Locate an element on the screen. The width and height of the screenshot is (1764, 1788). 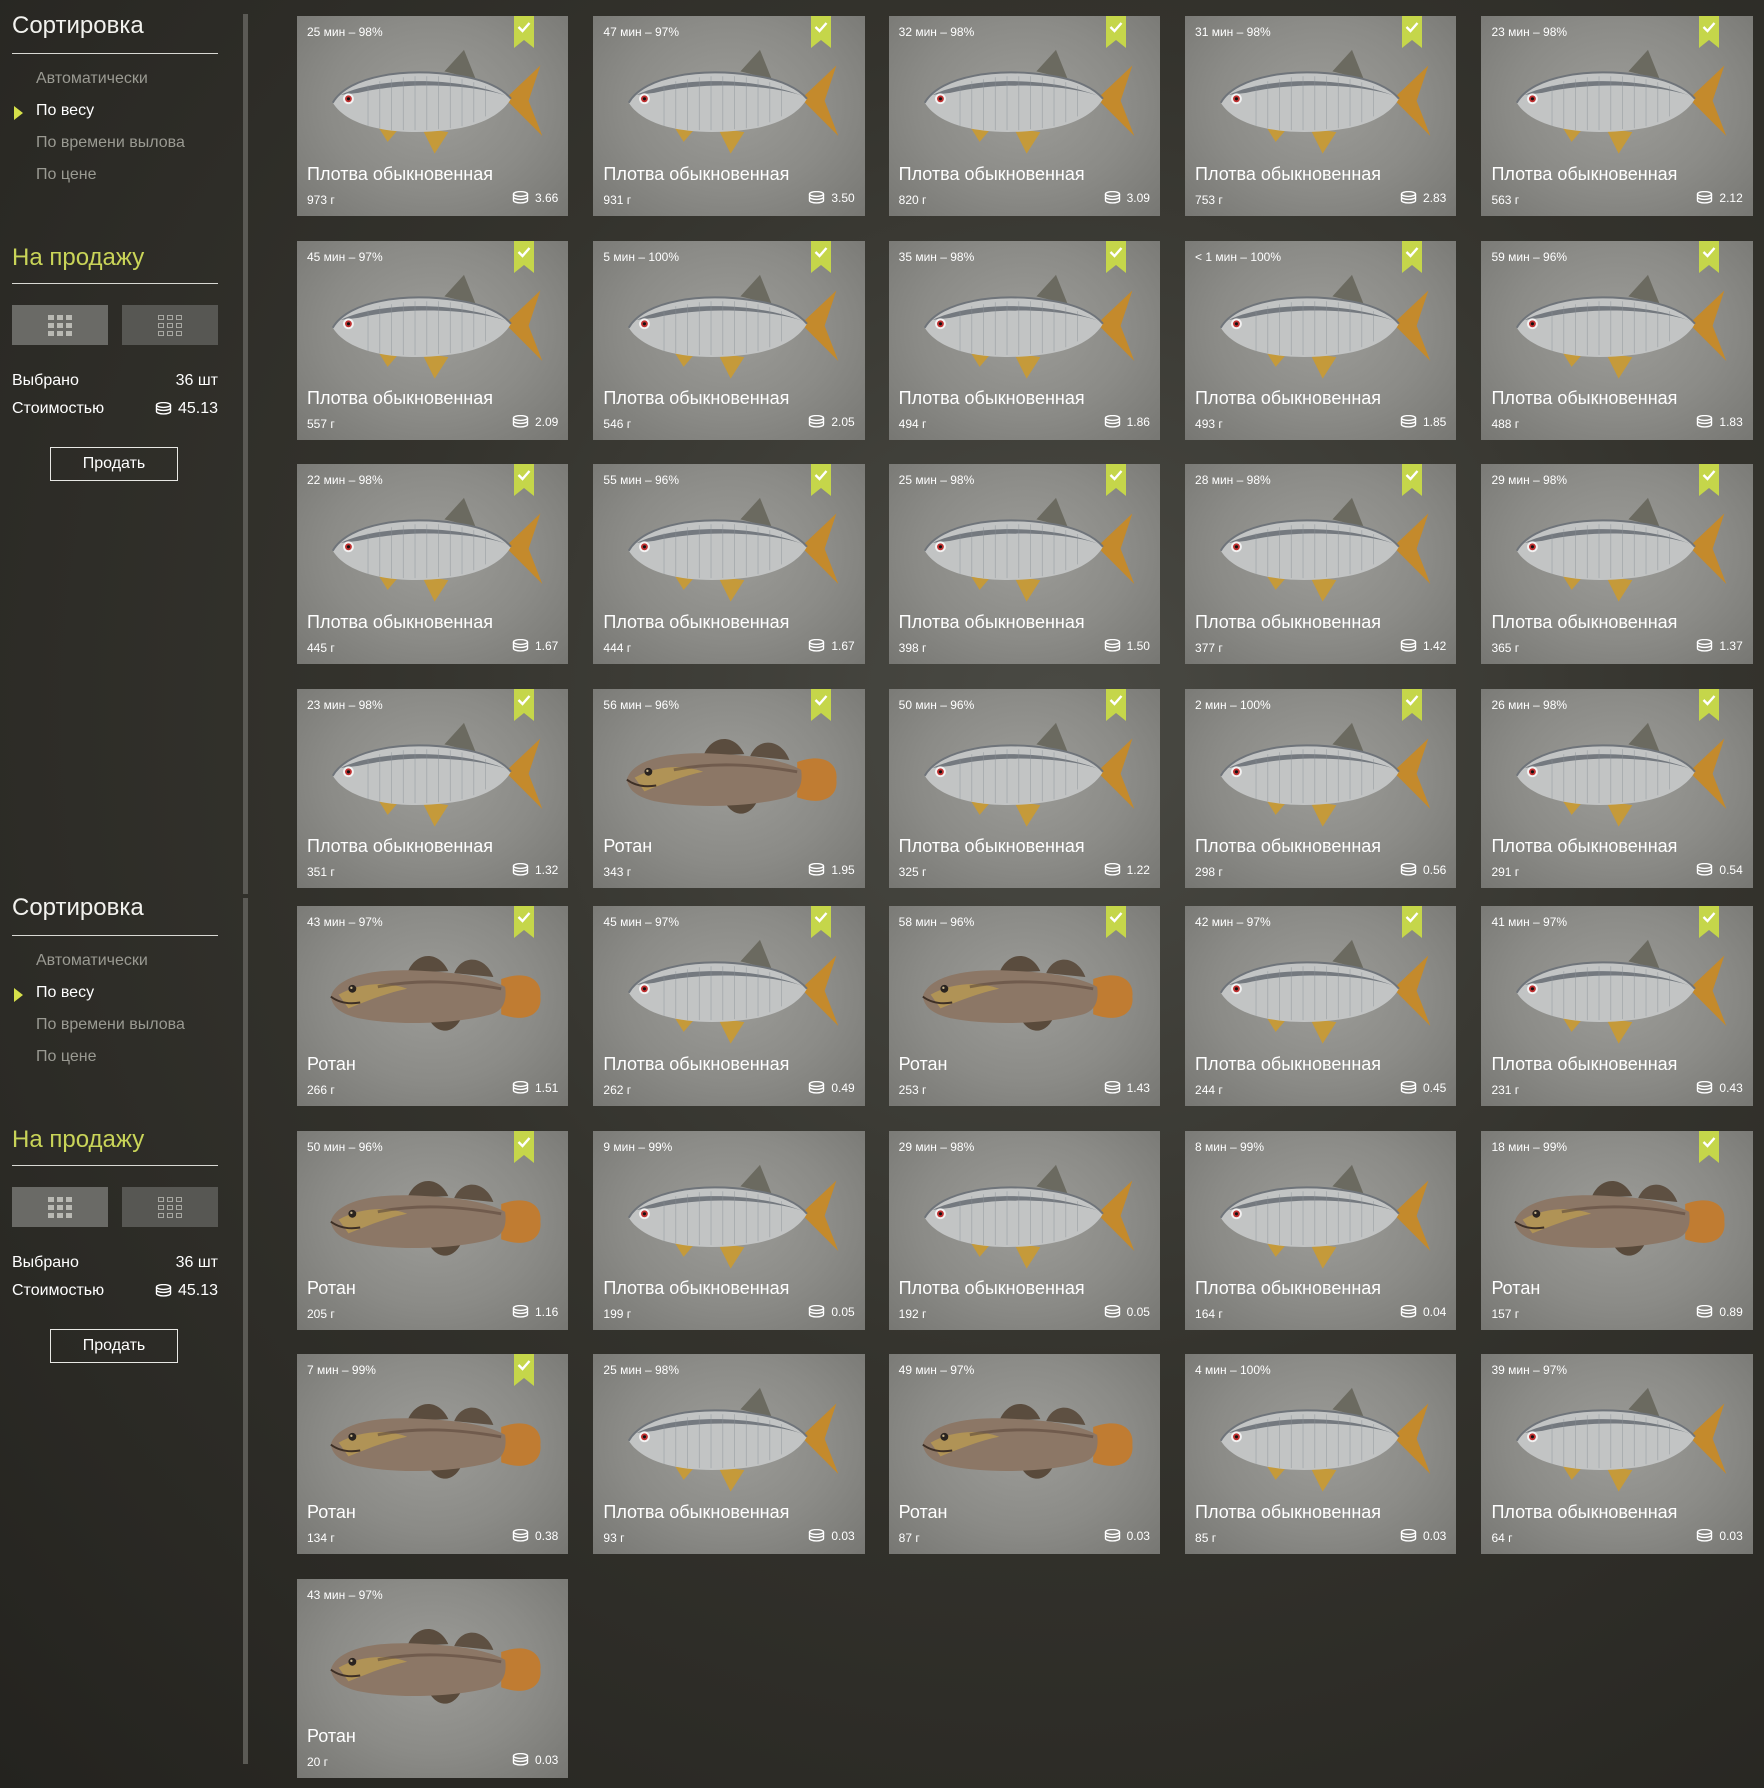
fish-card: 49 мин – 97% Ротан 87 г 0.03 is located at coordinates (1024, 1454).